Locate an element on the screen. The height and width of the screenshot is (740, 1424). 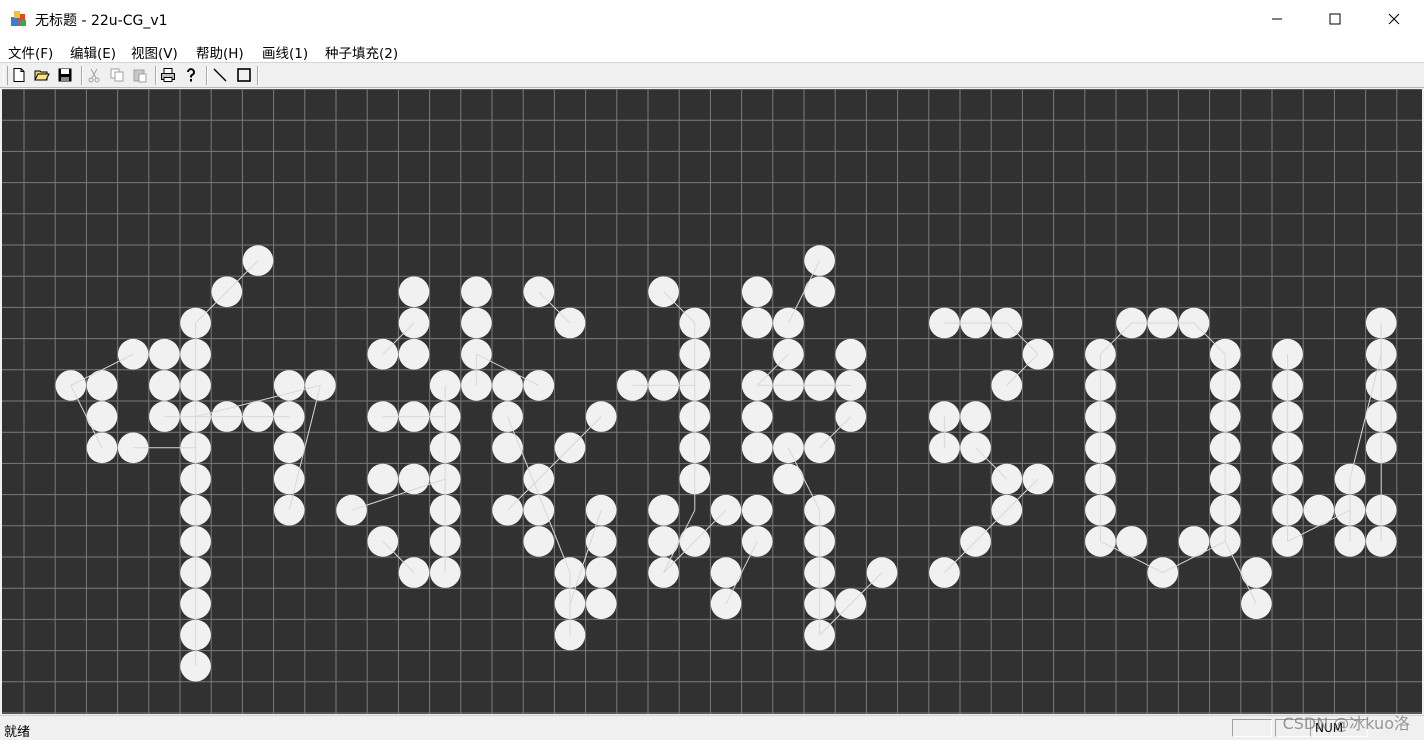
minimize-button is located at coordinates (1276, 19).